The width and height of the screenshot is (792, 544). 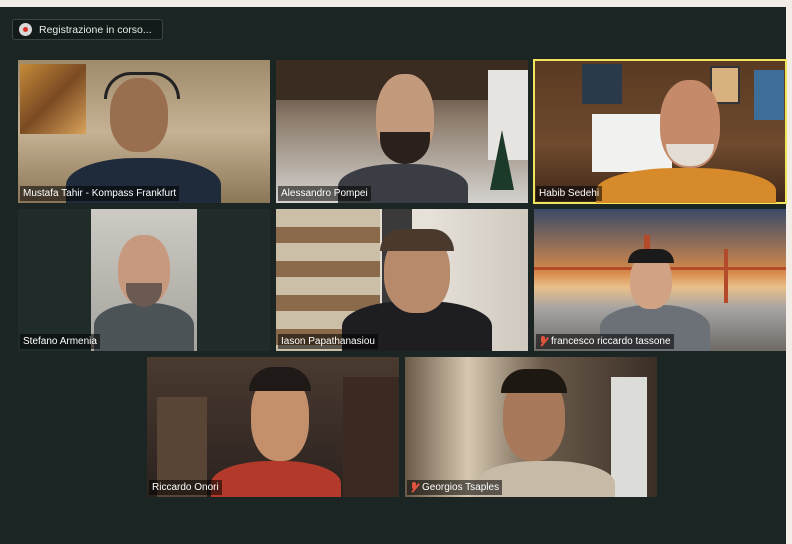 What do you see at coordinates (185, 487) in the screenshot?
I see `participant-name: Riccardo Onori` at bounding box center [185, 487].